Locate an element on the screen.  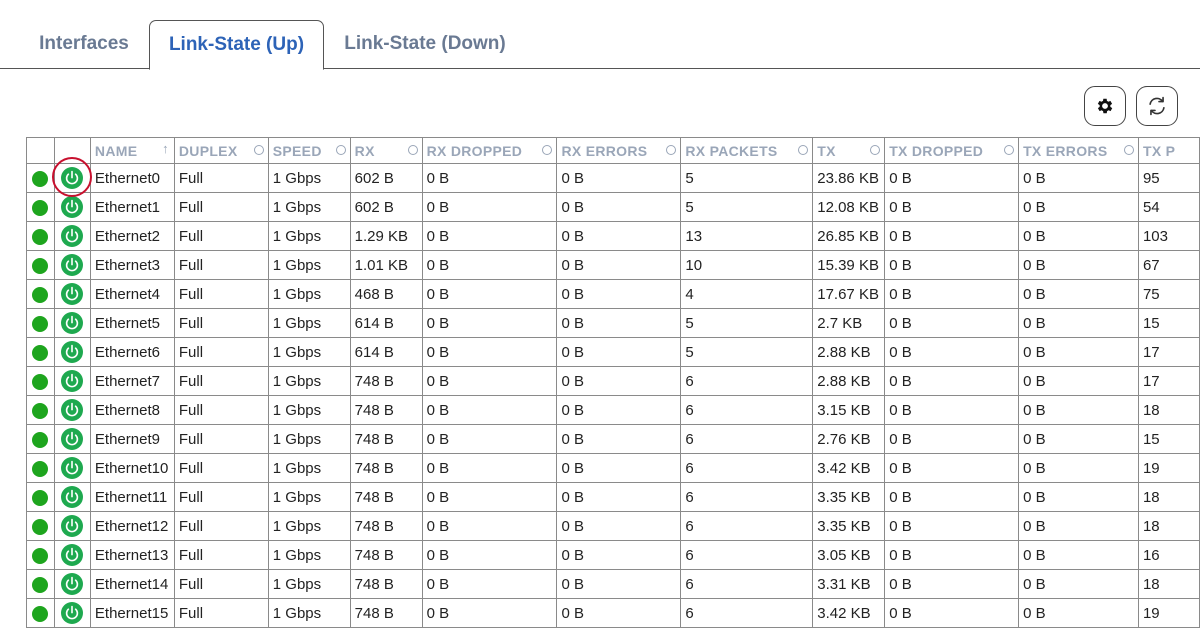
settings-button is located at coordinates (1105, 106).